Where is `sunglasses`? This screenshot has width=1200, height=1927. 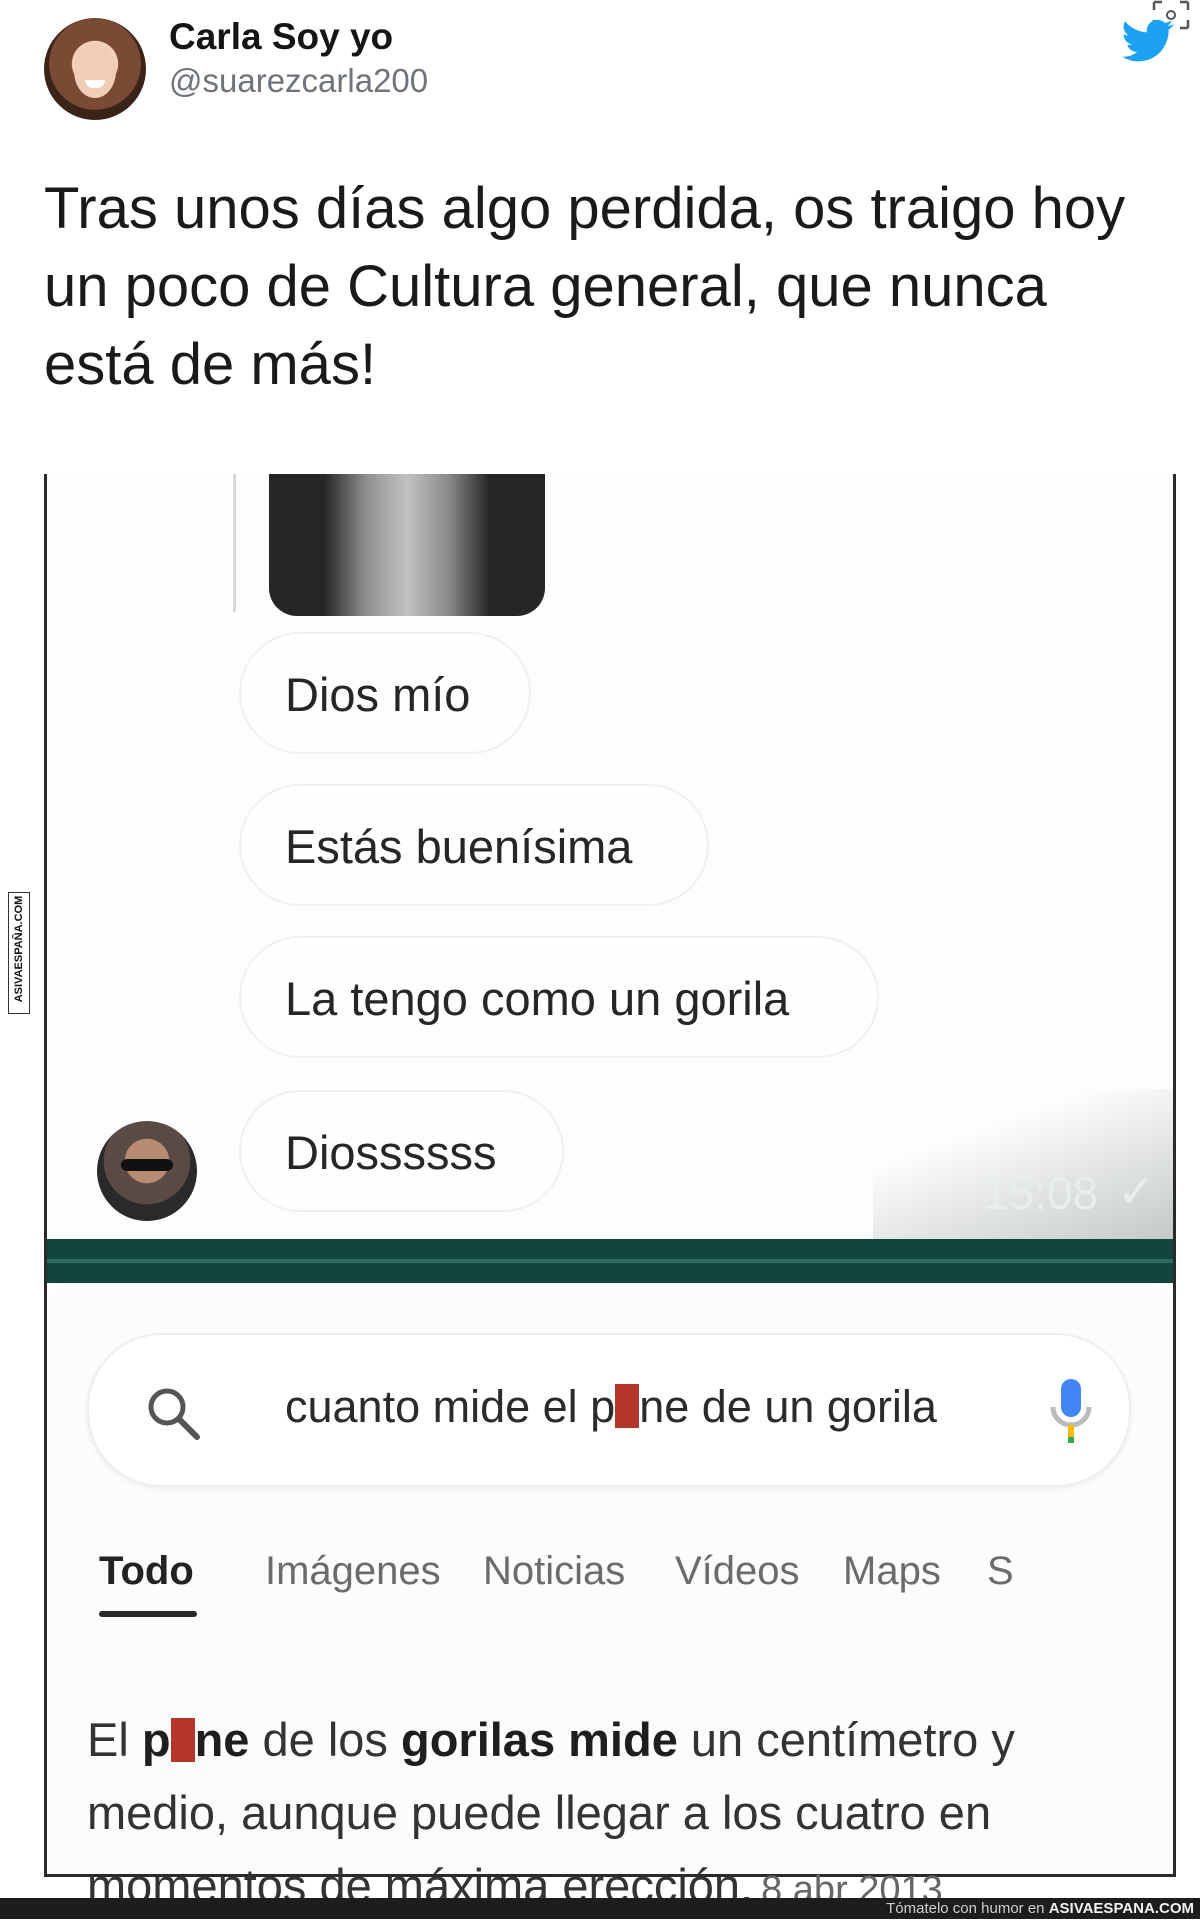 sunglasses is located at coordinates (147, 1165).